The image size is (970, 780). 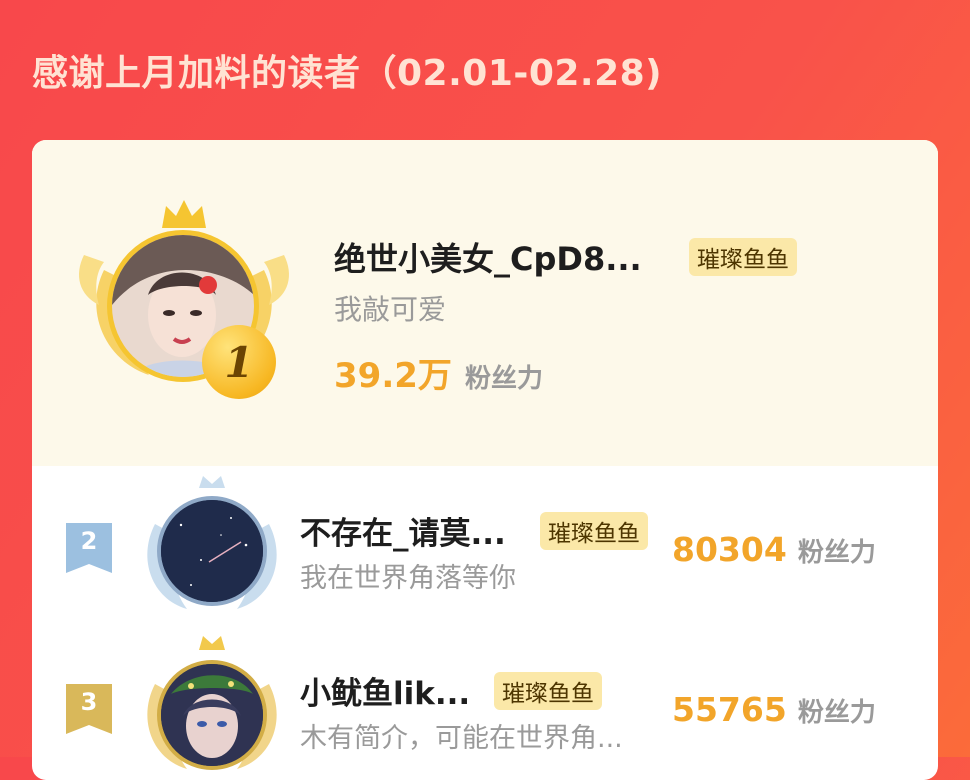 What do you see at coordinates (89, 548) in the screenshot?
I see `rank-2-flag: 2` at bounding box center [89, 548].